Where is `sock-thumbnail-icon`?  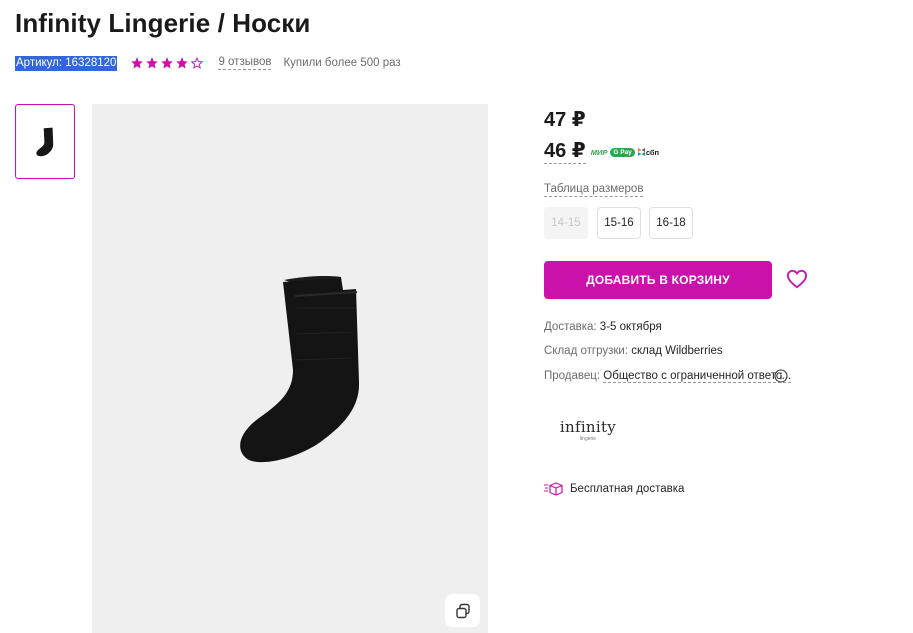 sock-thumbnail-icon is located at coordinates (45, 141).